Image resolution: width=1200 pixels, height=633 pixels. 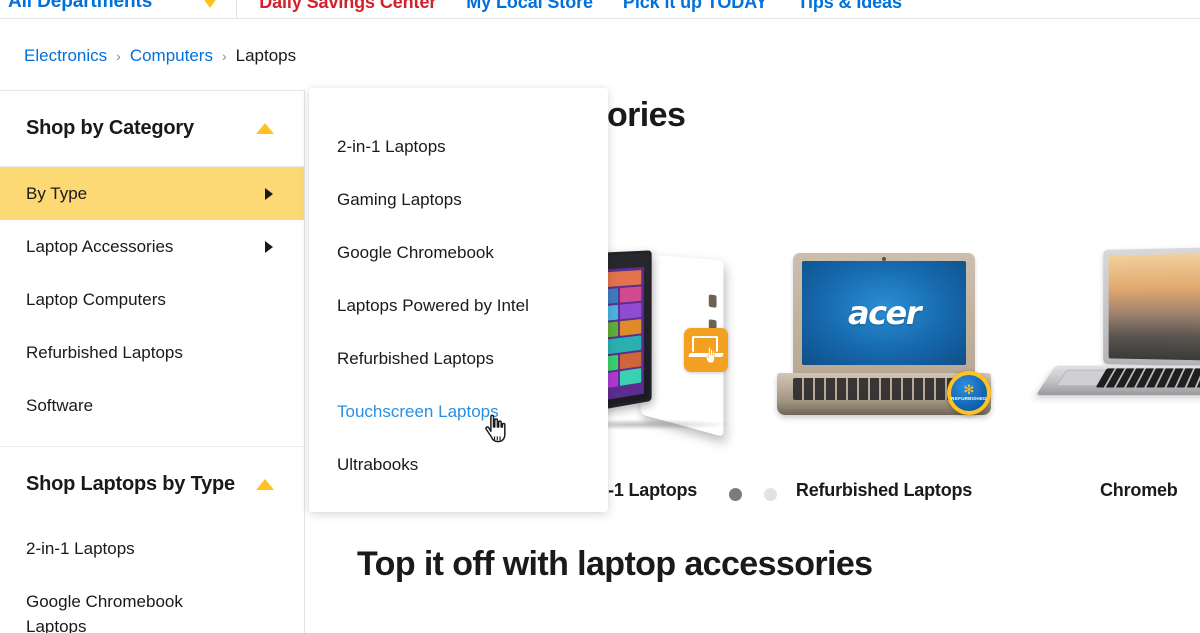 I want to click on laptop-display: acer, so click(x=884, y=313).